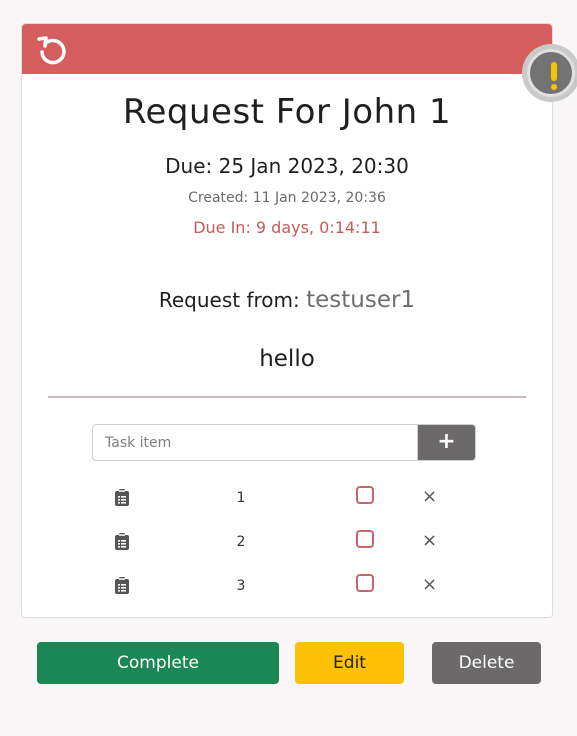 The width and height of the screenshot is (577, 736). Describe the element at coordinates (551, 73) in the screenshot. I see `exclamation-icon` at that location.